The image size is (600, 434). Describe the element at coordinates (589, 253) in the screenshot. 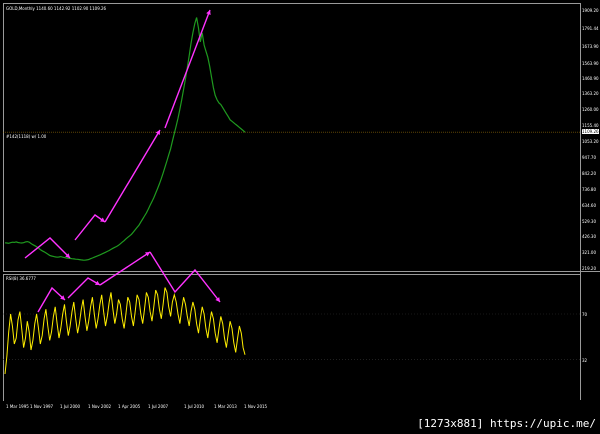

I see `price-tick-label: 321.00` at that location.